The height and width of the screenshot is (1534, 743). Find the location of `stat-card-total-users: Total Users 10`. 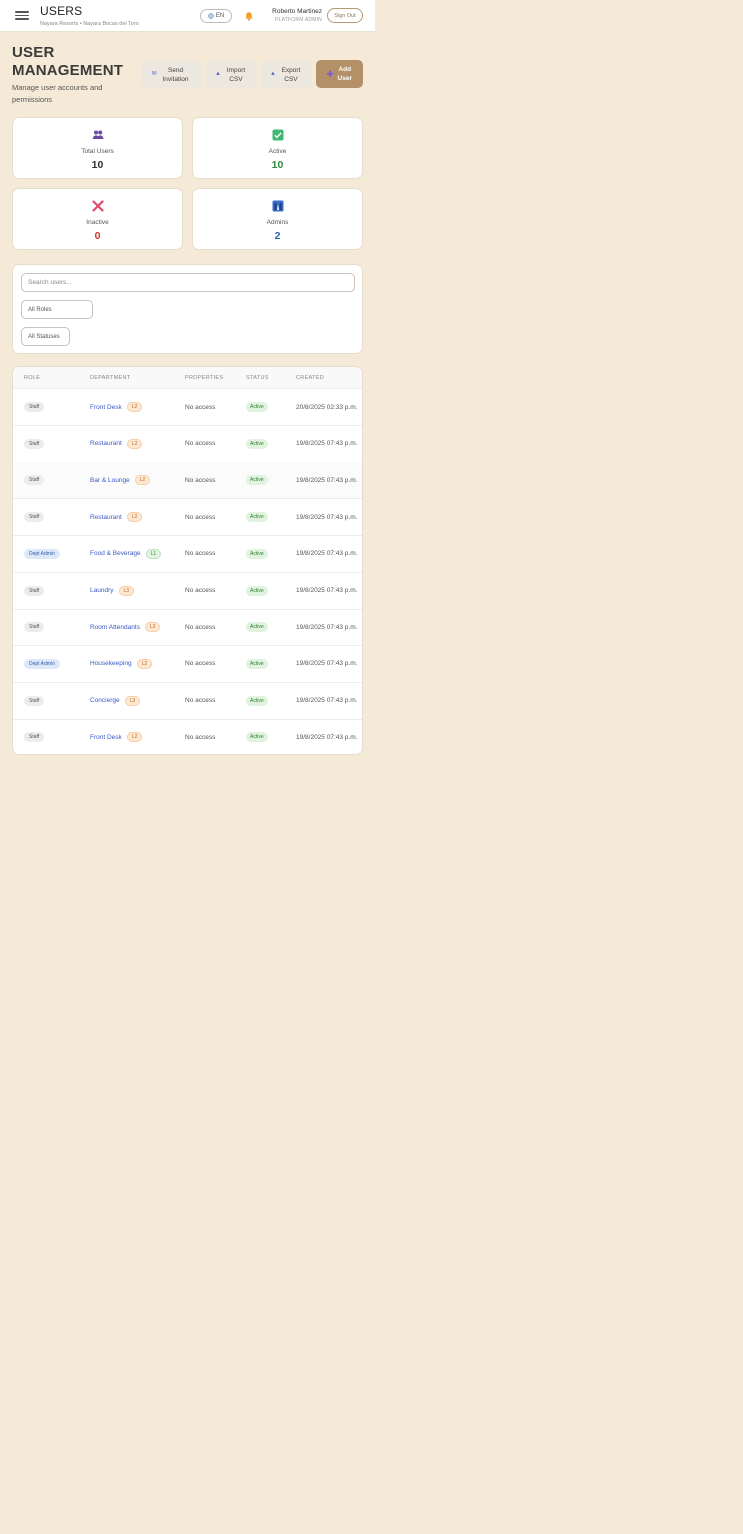

stat-card-total-users: Total Users 10 is located at coordinates (97, 148).